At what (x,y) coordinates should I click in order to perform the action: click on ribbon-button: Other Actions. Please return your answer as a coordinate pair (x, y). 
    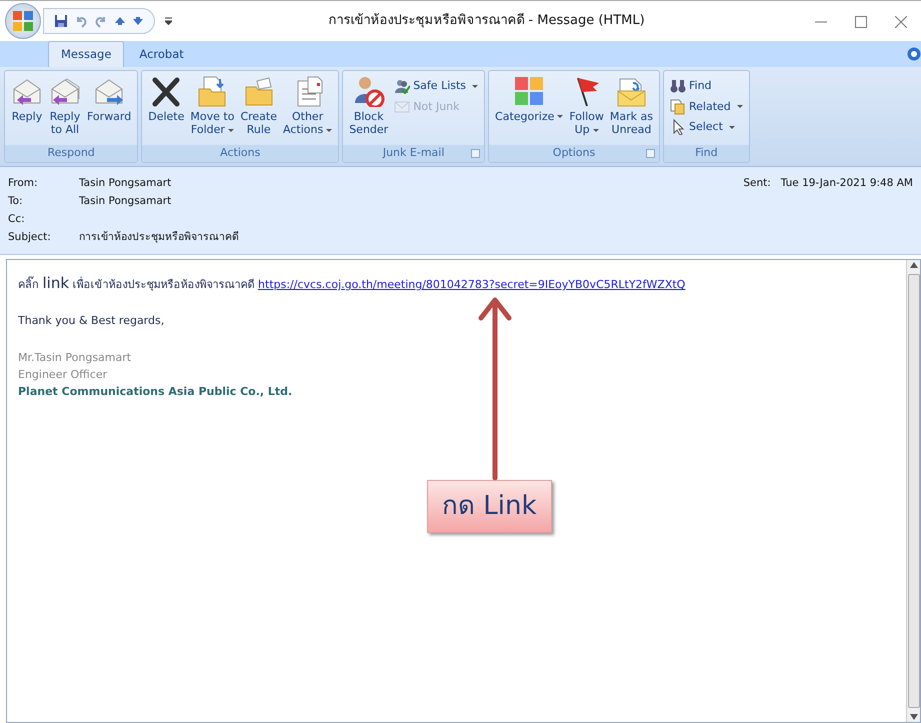
    Looking at the image, I should click on (307, 108).